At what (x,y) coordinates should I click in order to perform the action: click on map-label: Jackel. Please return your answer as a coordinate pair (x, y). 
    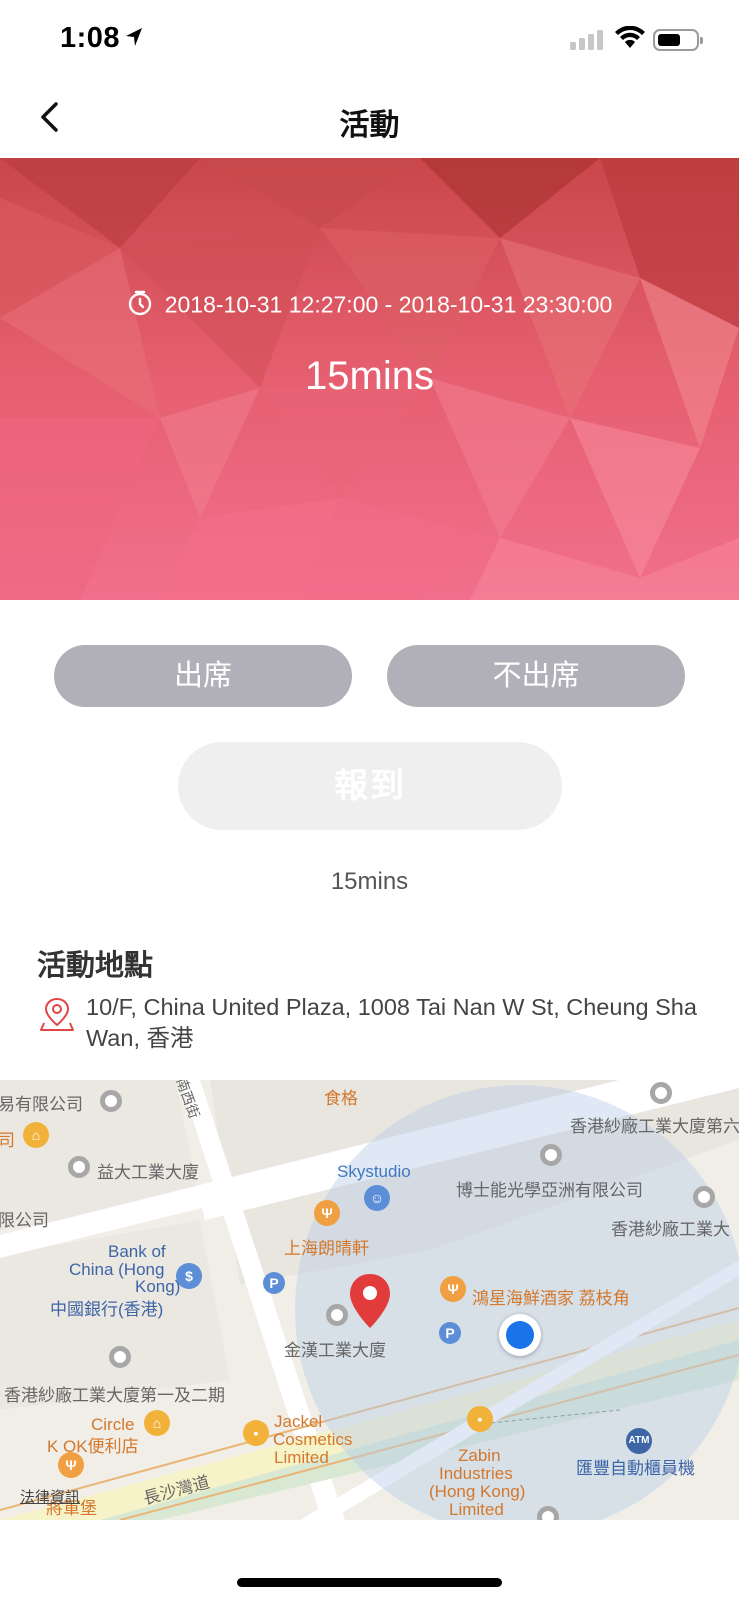
    Looking at the image, I should click on (298, 1421).